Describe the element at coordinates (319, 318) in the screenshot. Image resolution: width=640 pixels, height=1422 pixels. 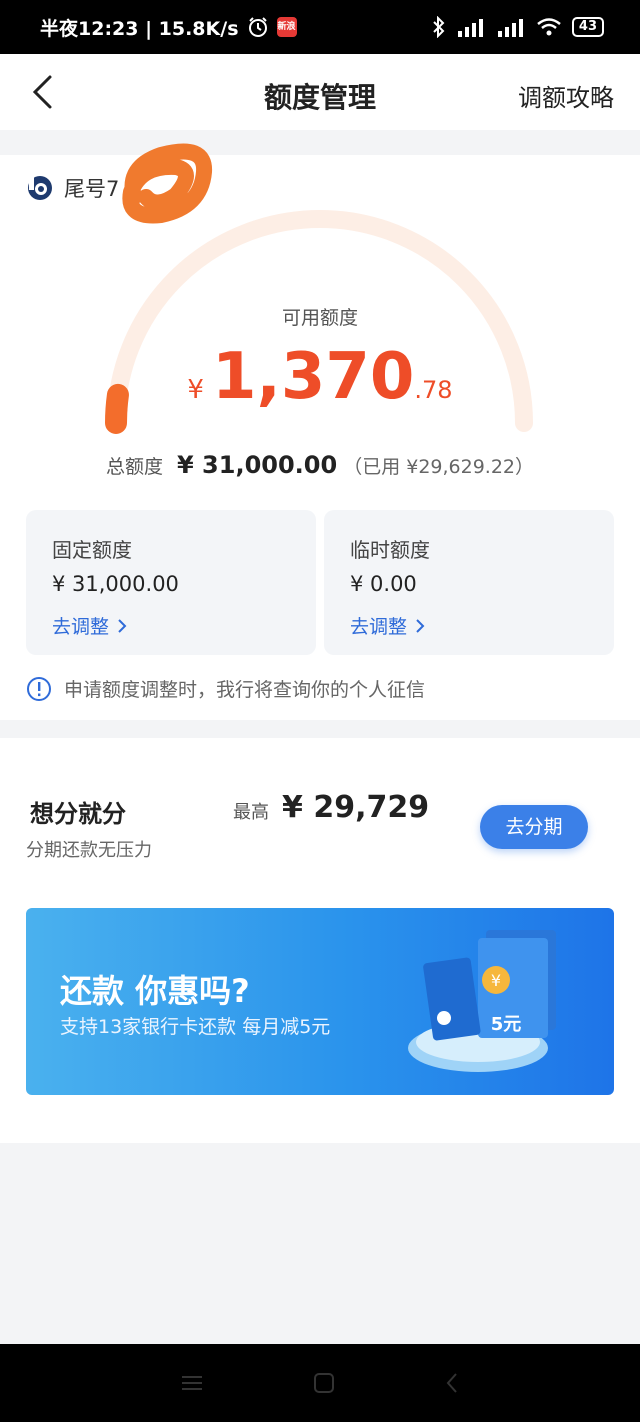
I see `available-label: 可用额度` at that location.